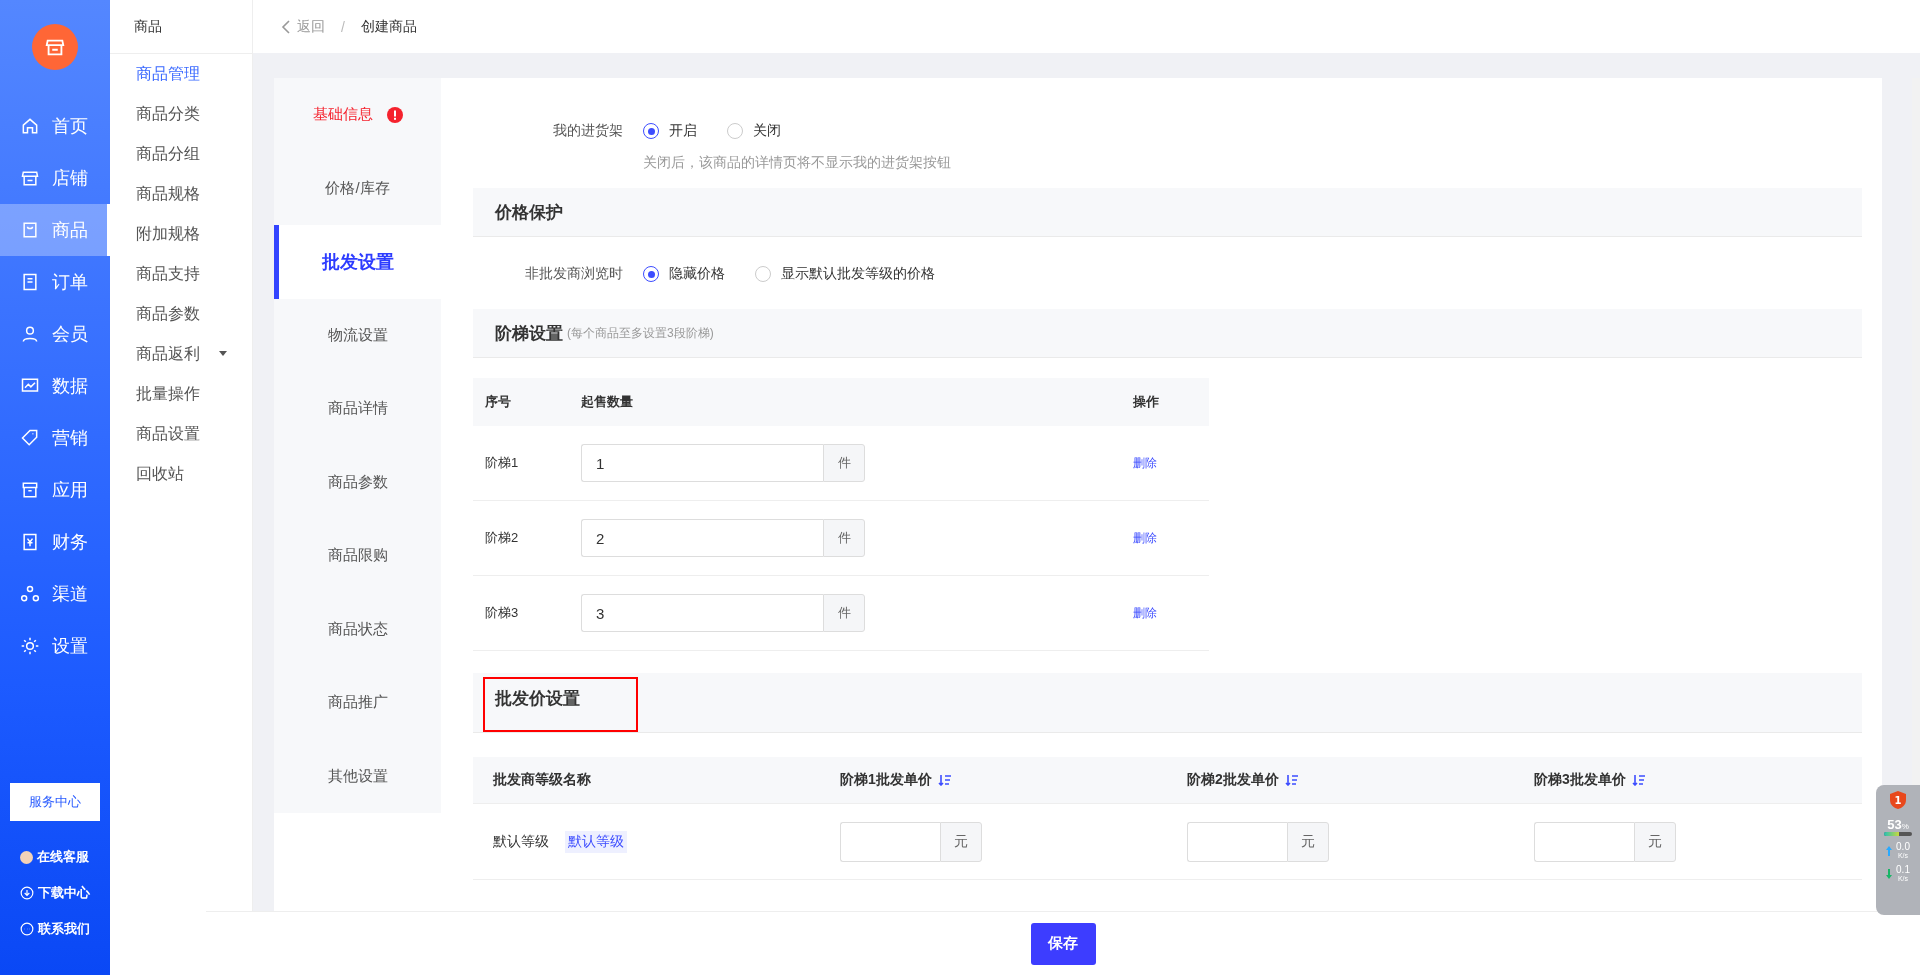 The image size is (1920, 975). I want to click on menu-item: 回收站, so click(181, 474).